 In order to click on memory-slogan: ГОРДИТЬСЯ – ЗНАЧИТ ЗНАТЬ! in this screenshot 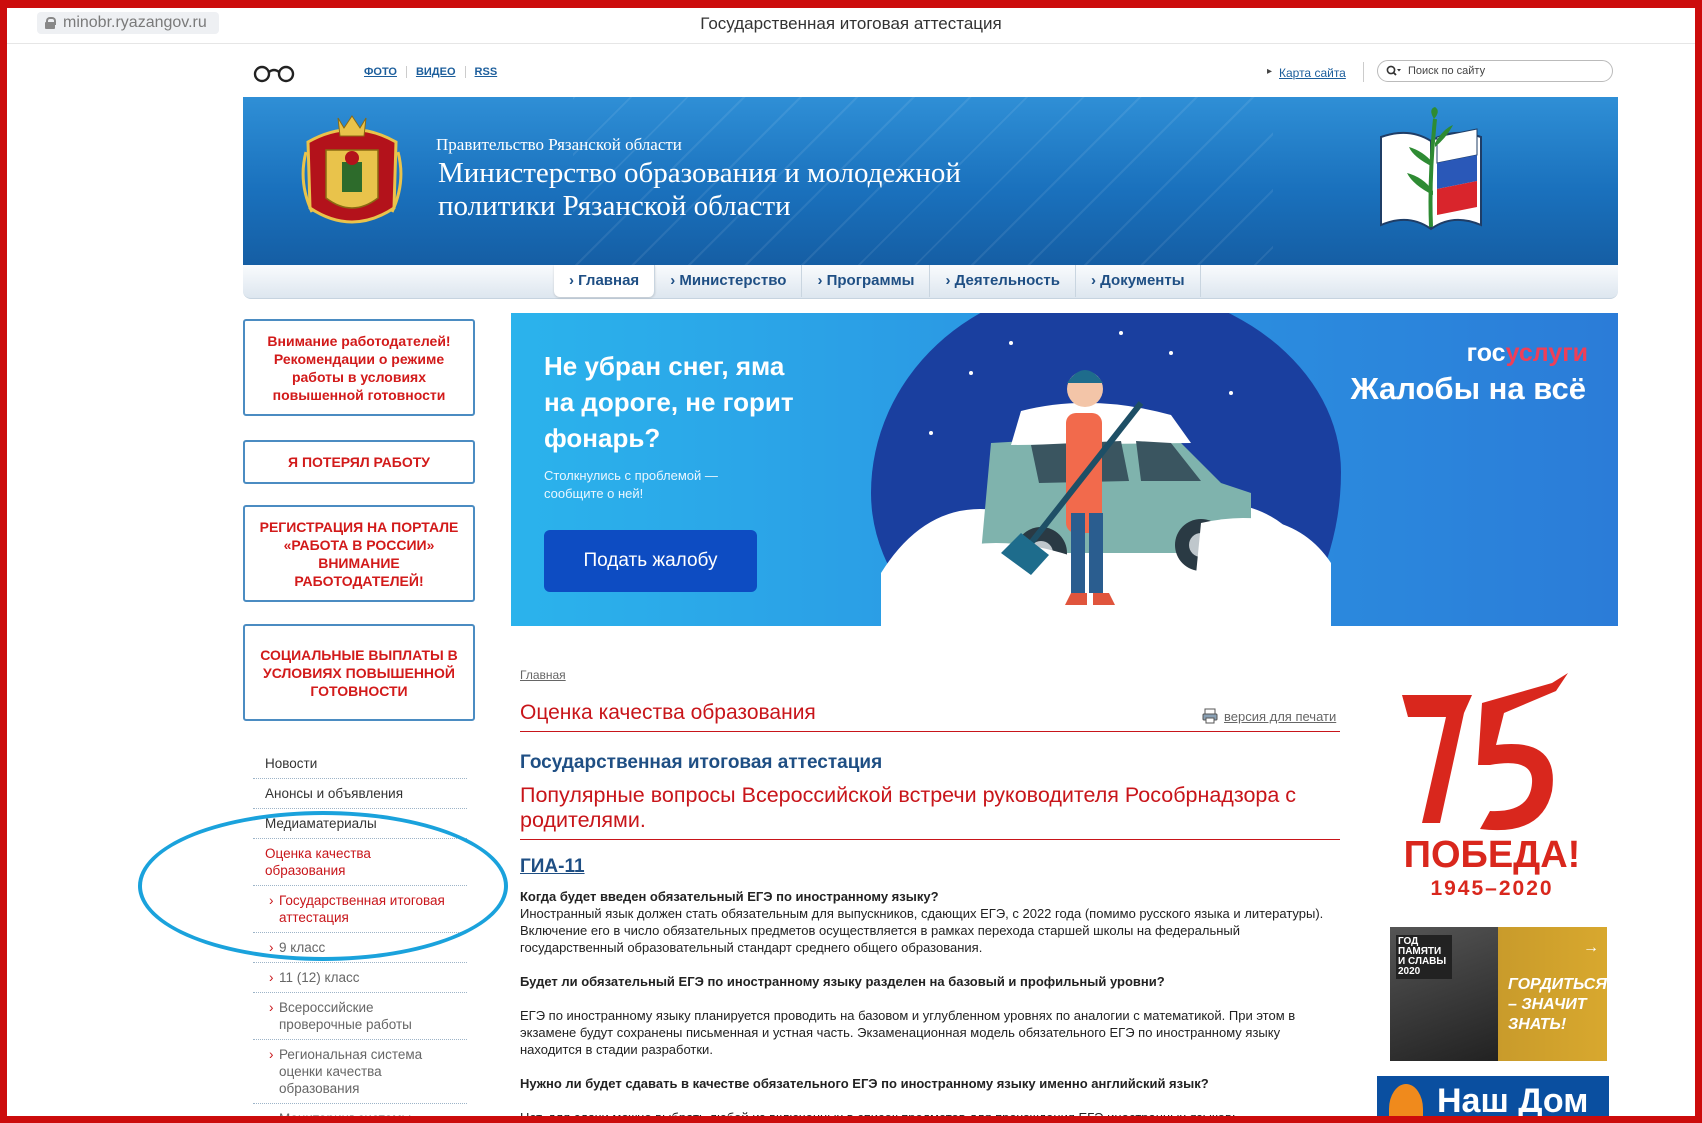, I will do `click(1557, 1004)`.